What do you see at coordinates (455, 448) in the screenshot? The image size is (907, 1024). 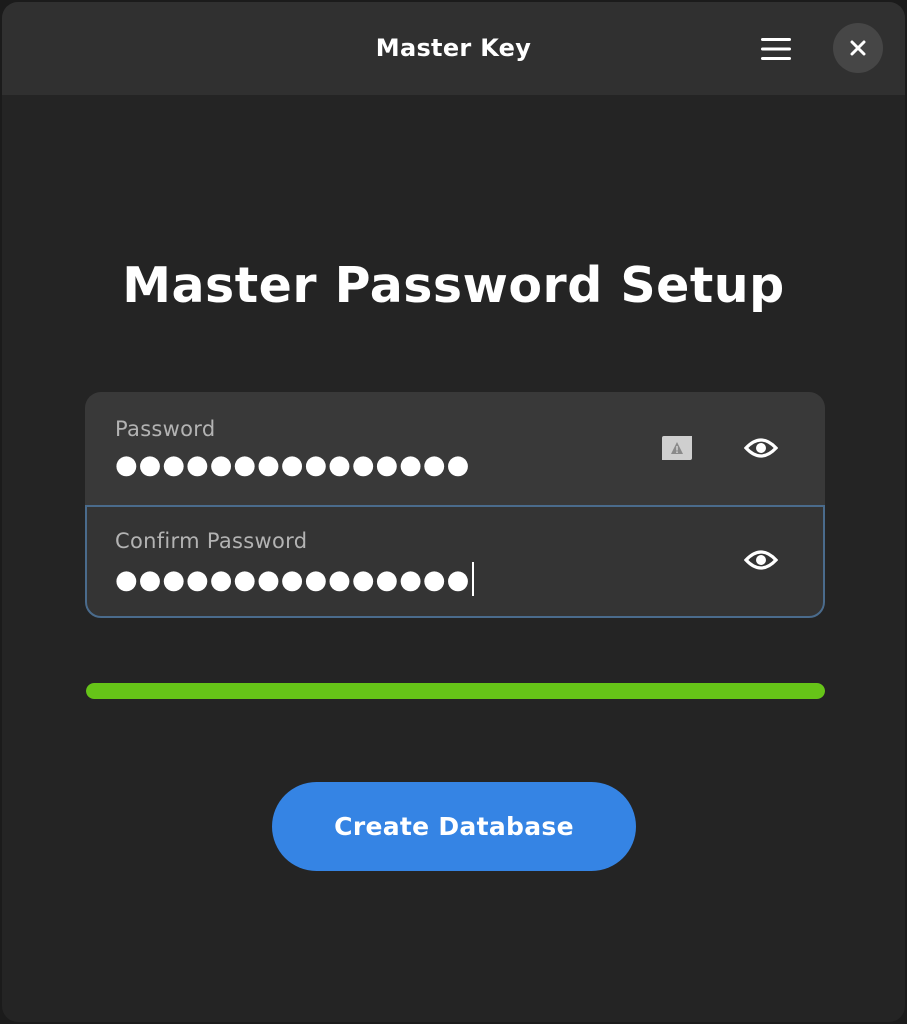 I see `password-field: Password ●●●●●●●●●●●●●●●` at bounding box center [455, 448].